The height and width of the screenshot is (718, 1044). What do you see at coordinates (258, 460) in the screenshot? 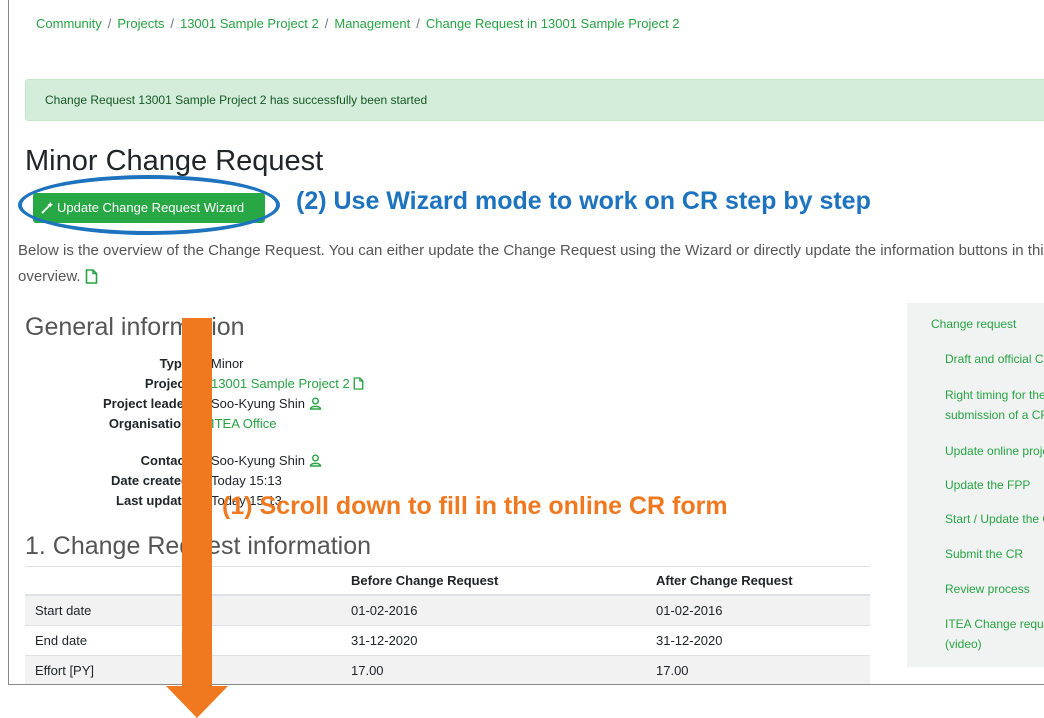
I see `contact-name: Soo-Kyung Shin` at bounding box center [258, 460].